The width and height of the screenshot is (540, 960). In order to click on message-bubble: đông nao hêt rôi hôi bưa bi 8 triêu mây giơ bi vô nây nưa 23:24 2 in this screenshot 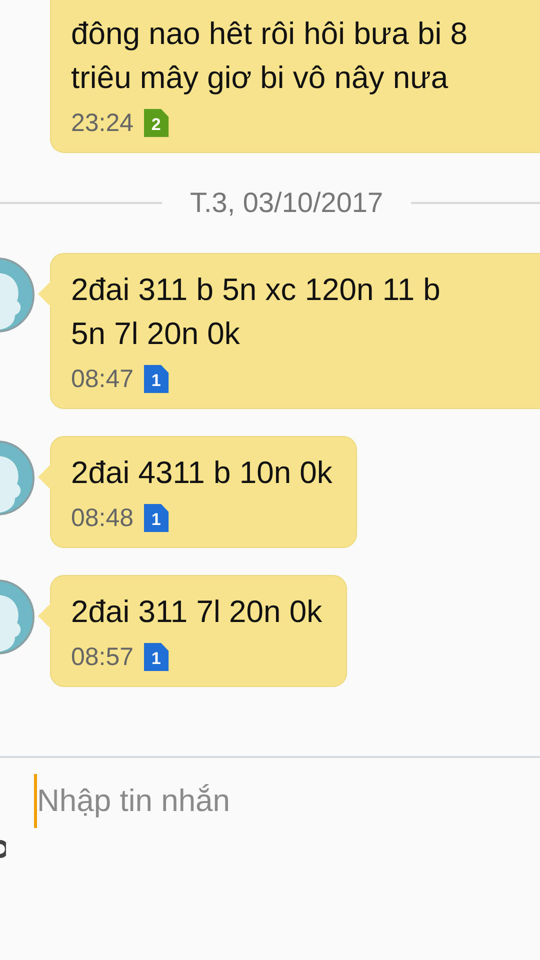, I will do `click(295, 76)`.